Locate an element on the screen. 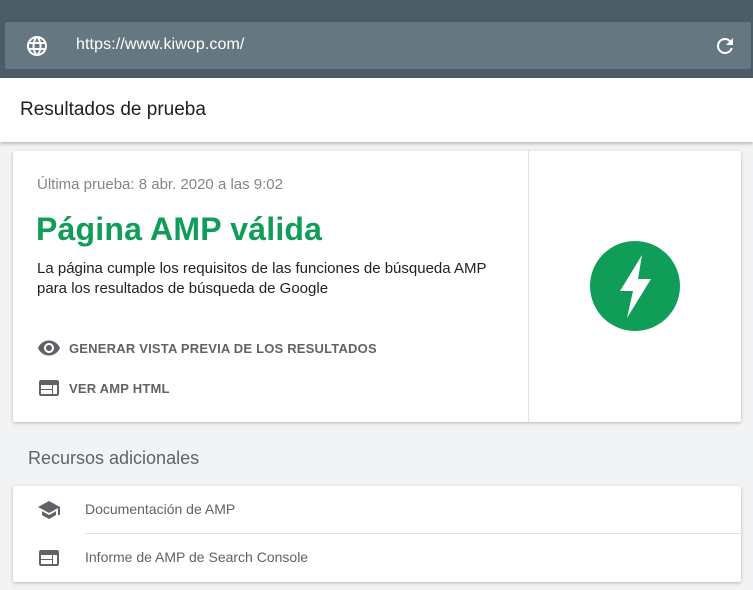 The width and height of the screenshot is (753, 590). refresh-icon is located at coordinates (725, 46).